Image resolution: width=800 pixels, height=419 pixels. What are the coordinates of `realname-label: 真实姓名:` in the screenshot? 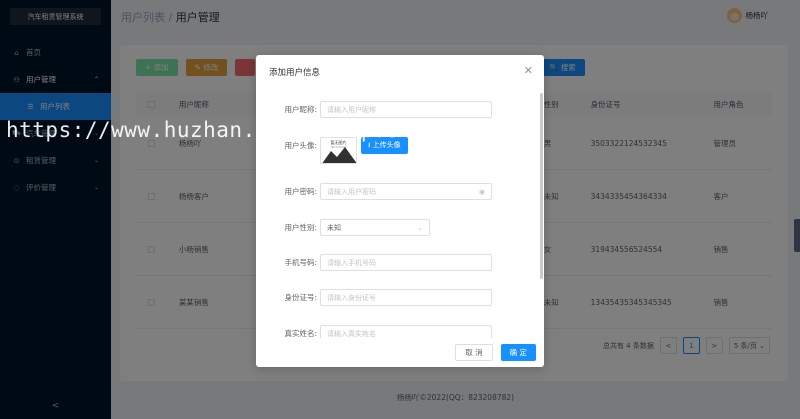 It's located at (300, 333).